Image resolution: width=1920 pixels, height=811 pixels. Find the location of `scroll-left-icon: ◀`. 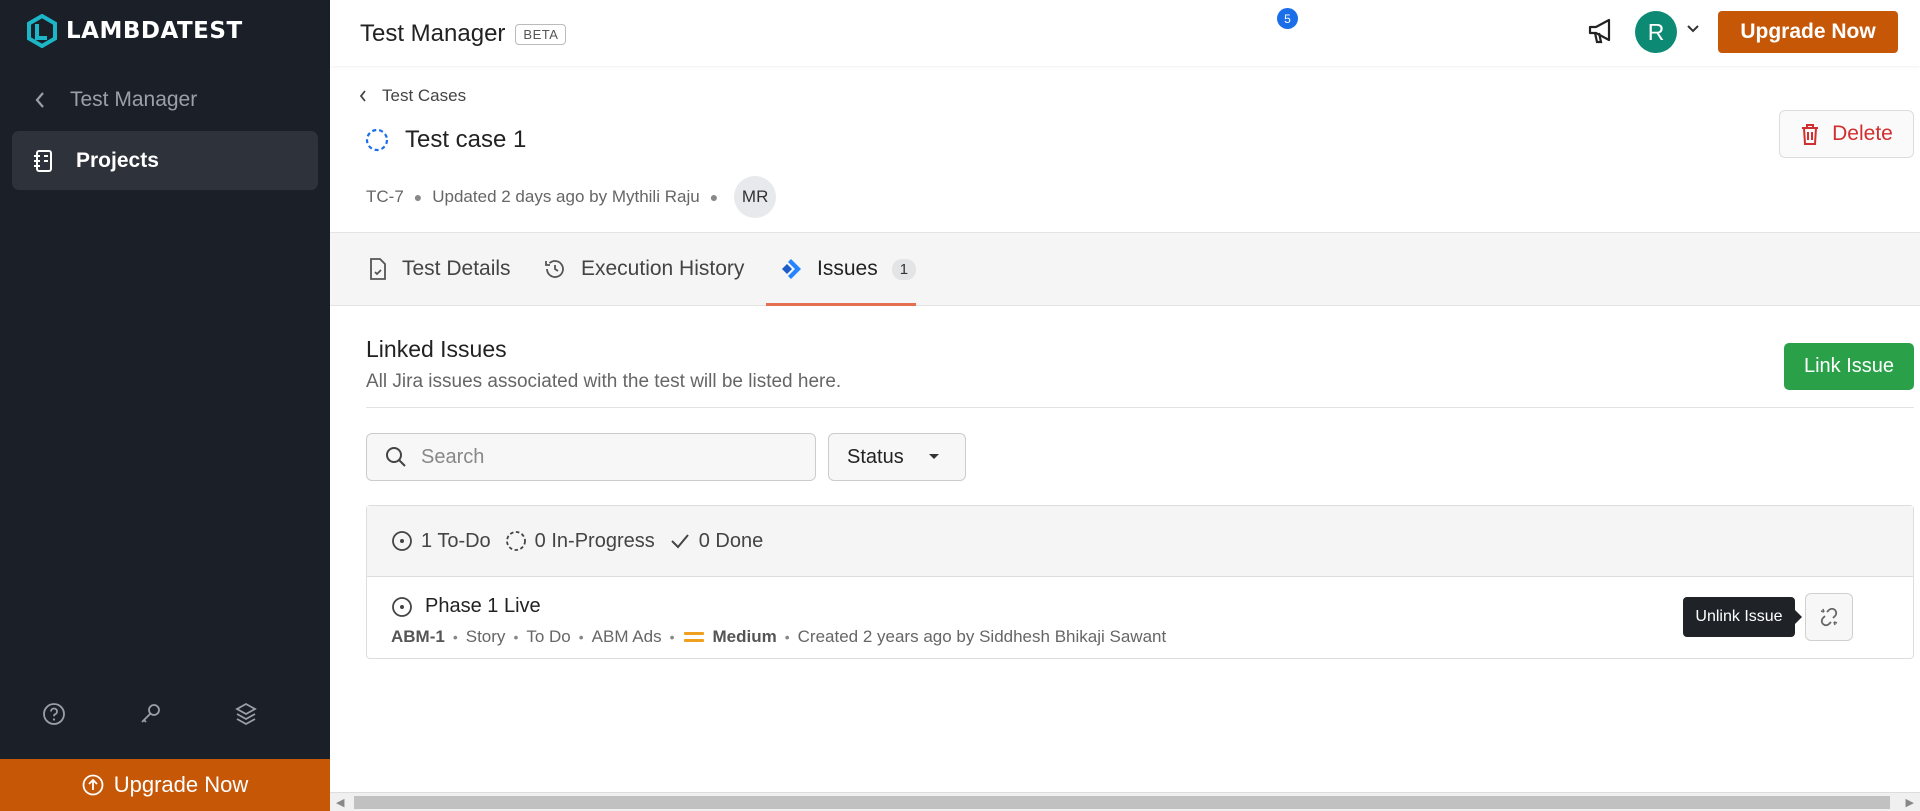

scroll-left-icon: ◀ is located at coordinates (340, 802).